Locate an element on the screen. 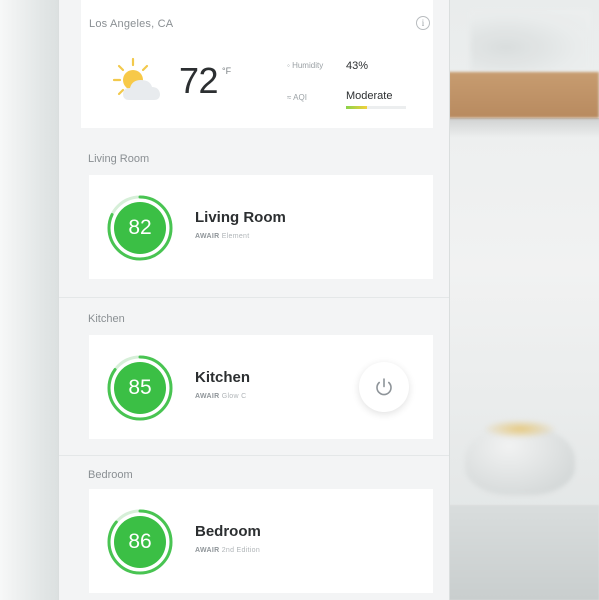 This screenshot has height=600, width=599. info-icon: i is located at coordinates (423, 23).